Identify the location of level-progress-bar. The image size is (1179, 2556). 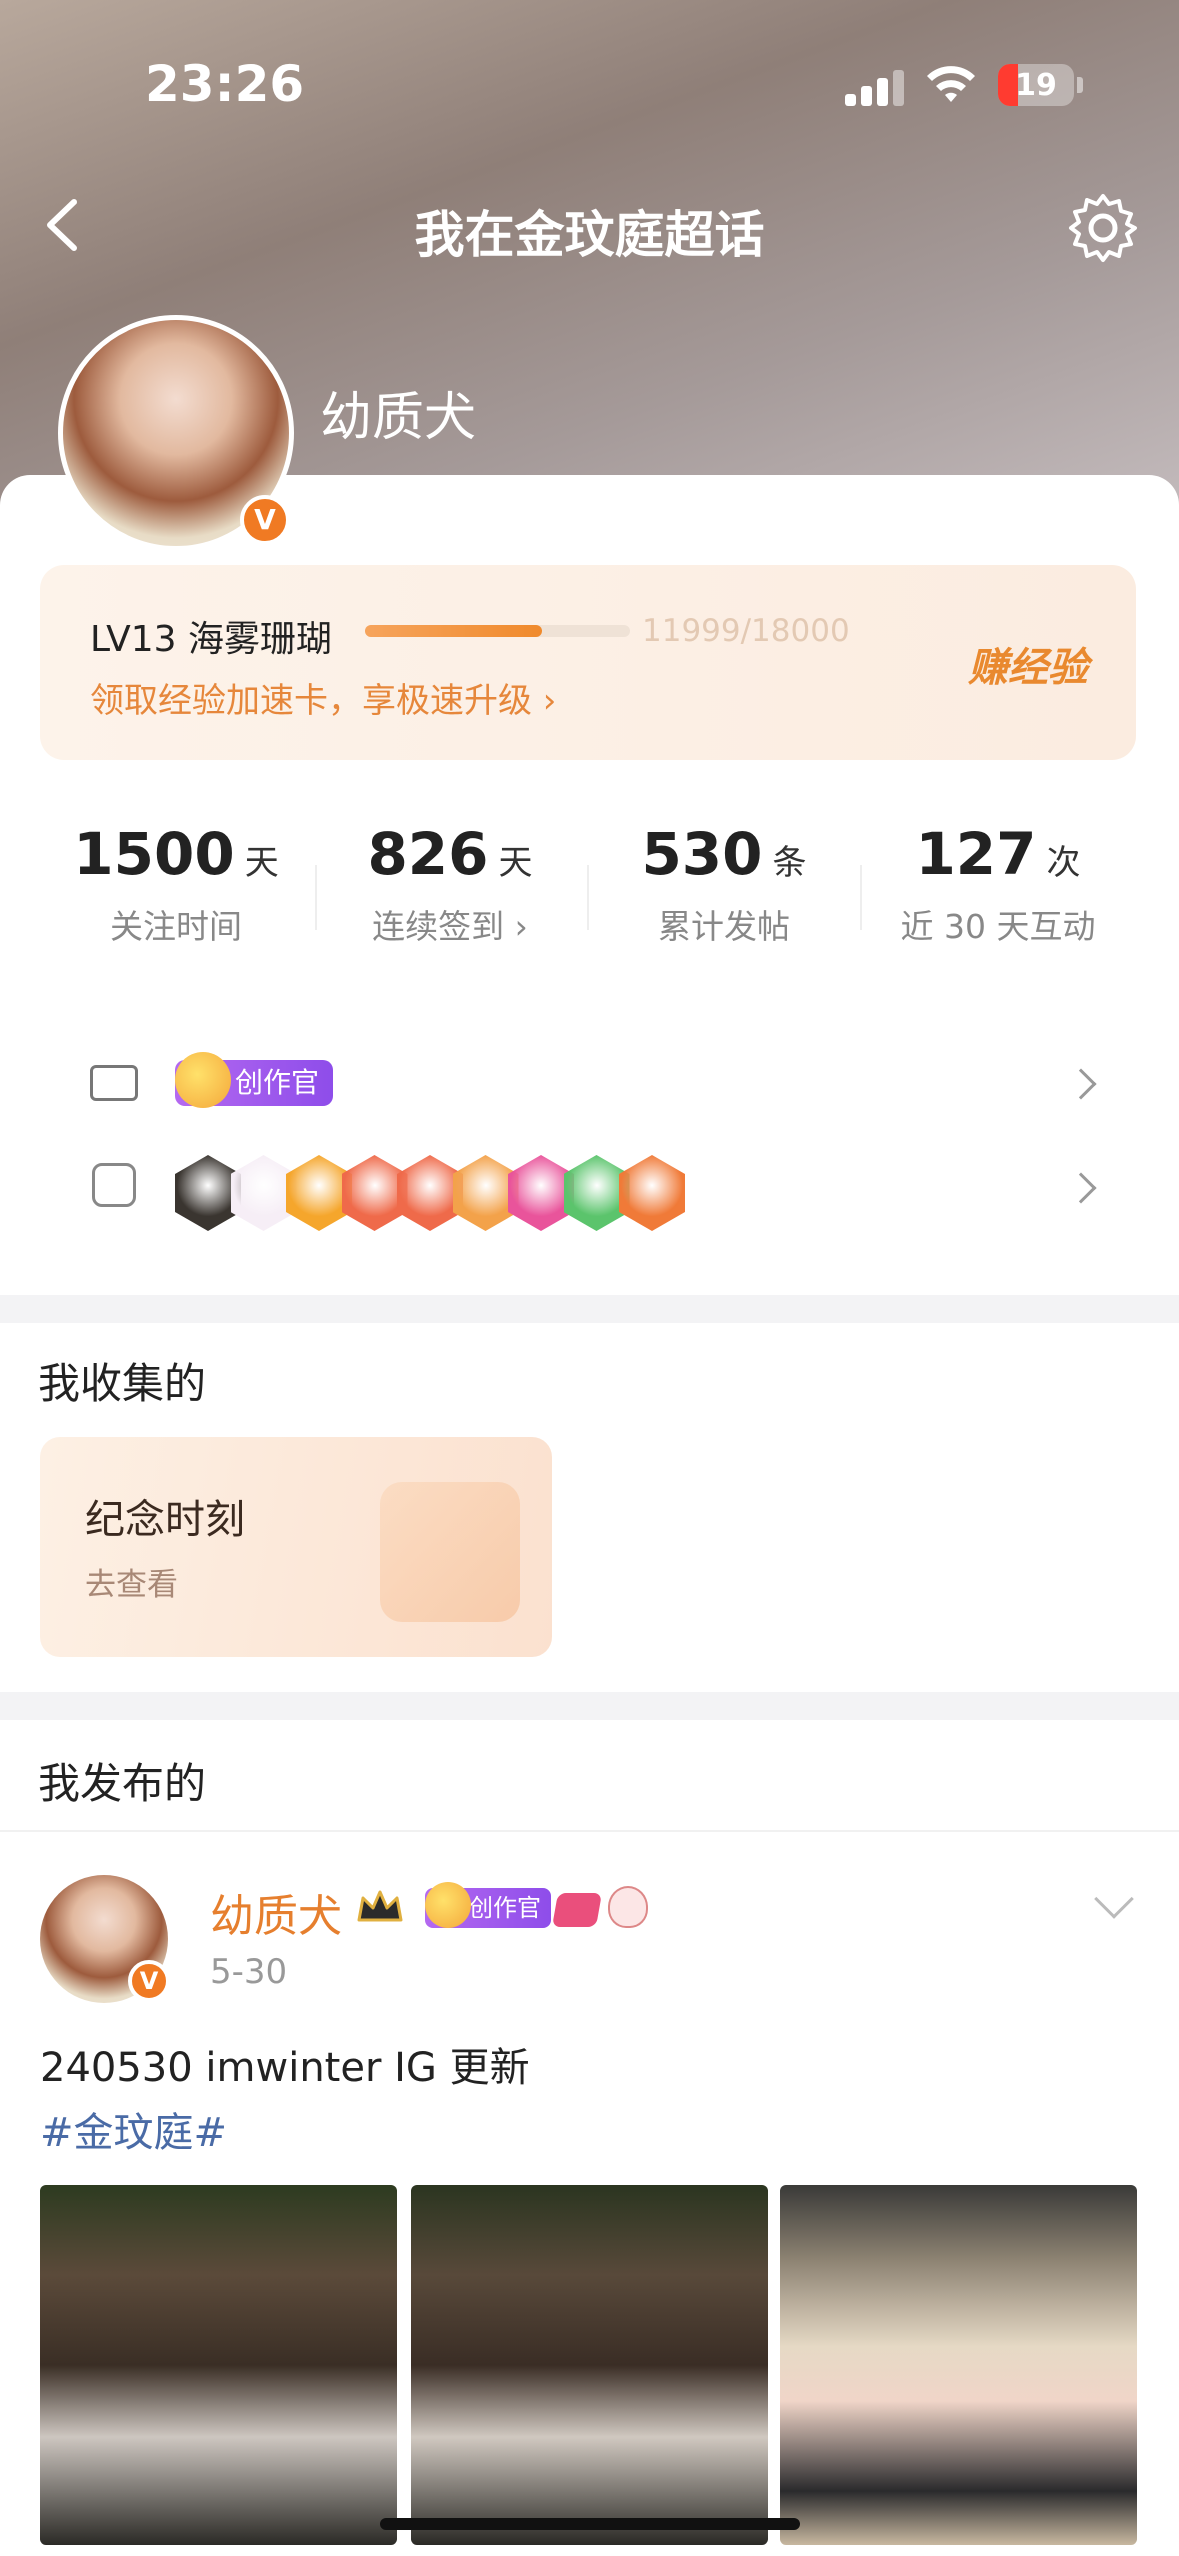
(497, 631).